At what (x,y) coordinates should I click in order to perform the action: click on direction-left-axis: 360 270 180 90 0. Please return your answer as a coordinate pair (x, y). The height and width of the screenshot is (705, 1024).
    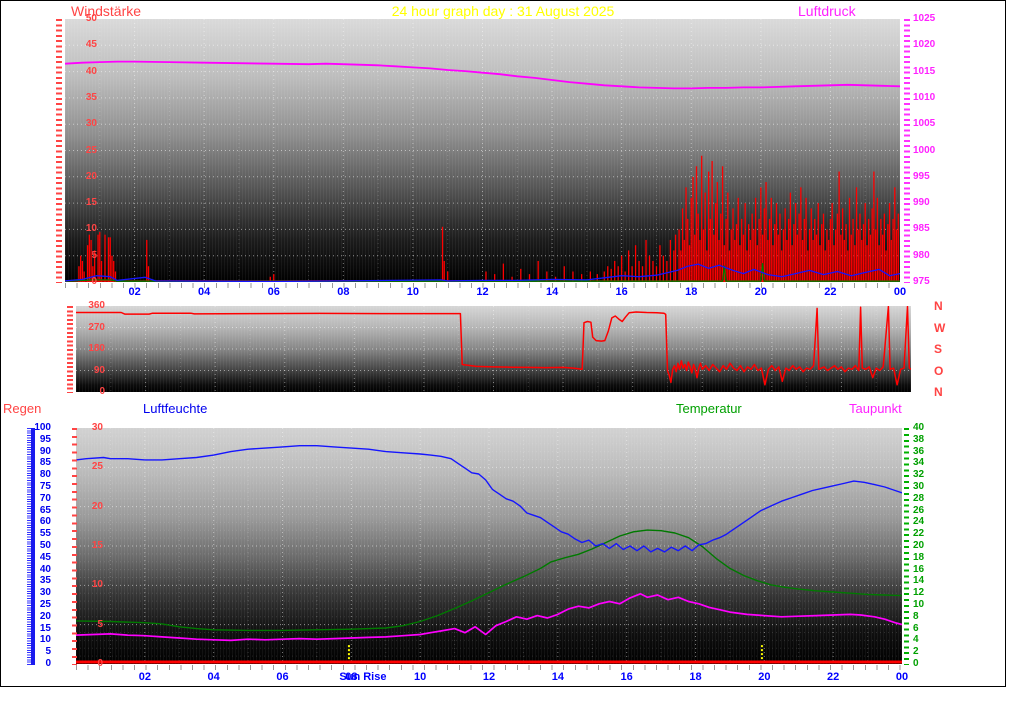
    Looking at the image, I should click on (63, 349).